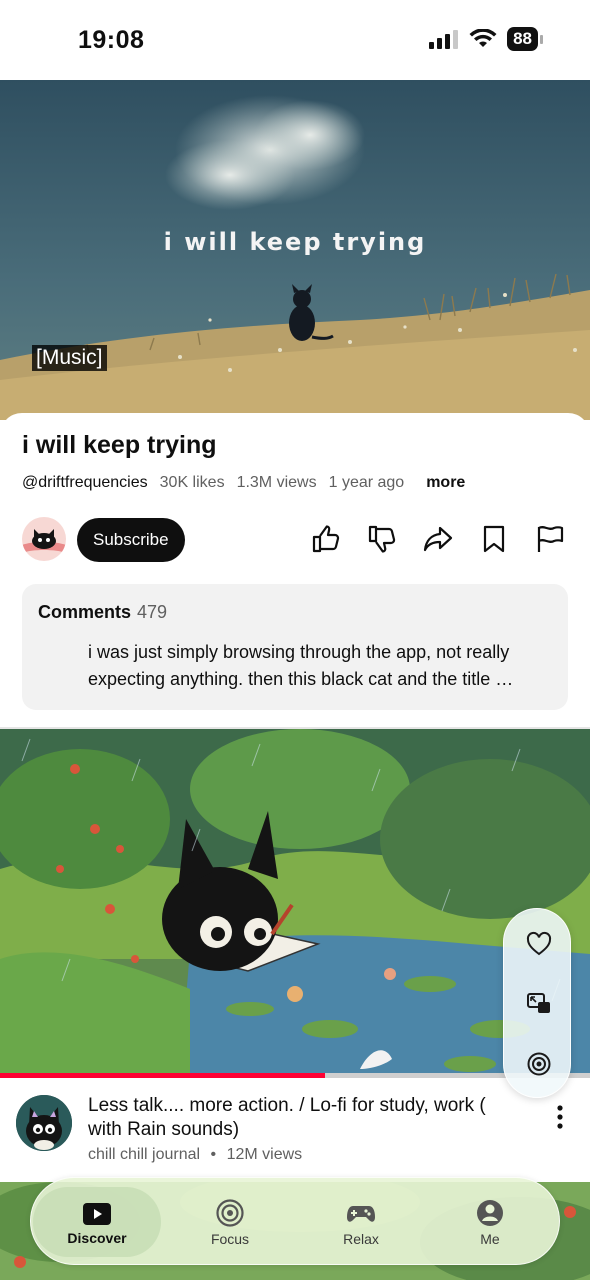  What do you see at coordinates (490, 1239) in the screenshot?
I see `nav-label-me: Me` at bounding box center [490, 1239].